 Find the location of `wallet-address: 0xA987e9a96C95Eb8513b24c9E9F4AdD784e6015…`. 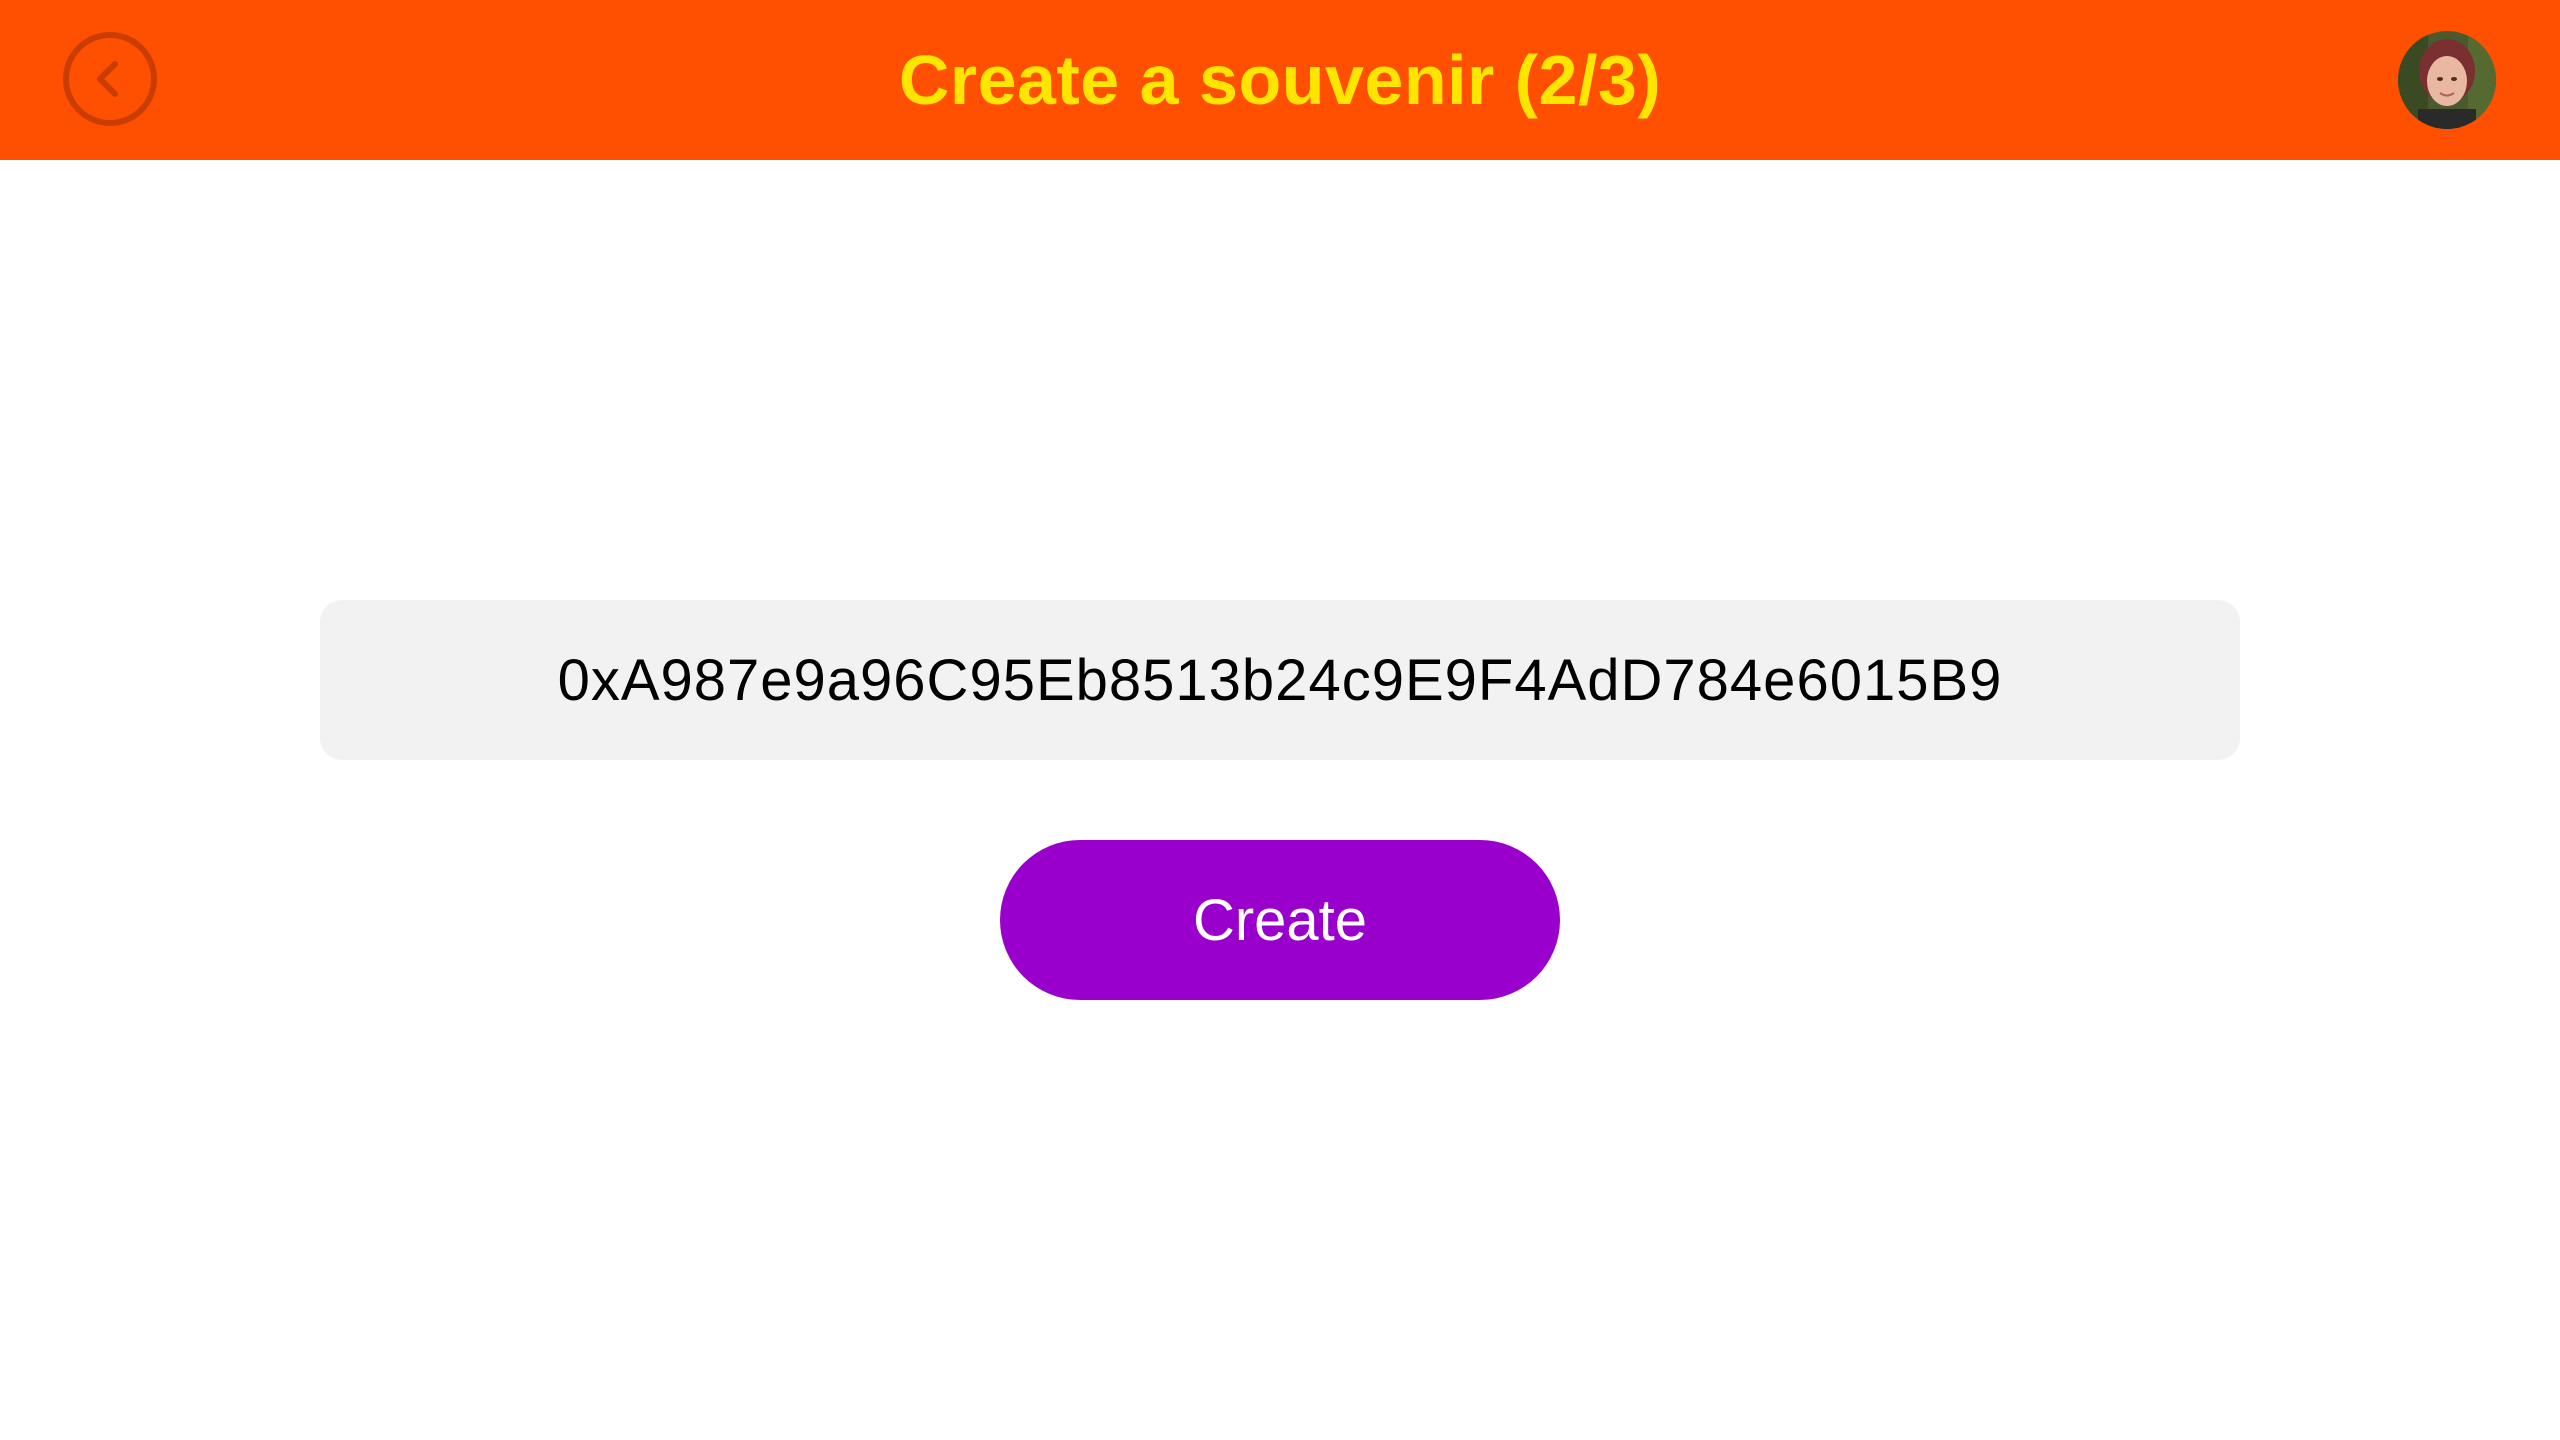

wallet-address: 0xA987e9a96C95Eb8513b24c9E9F4AdD784e6015… is located at coordinates (1280, 680).